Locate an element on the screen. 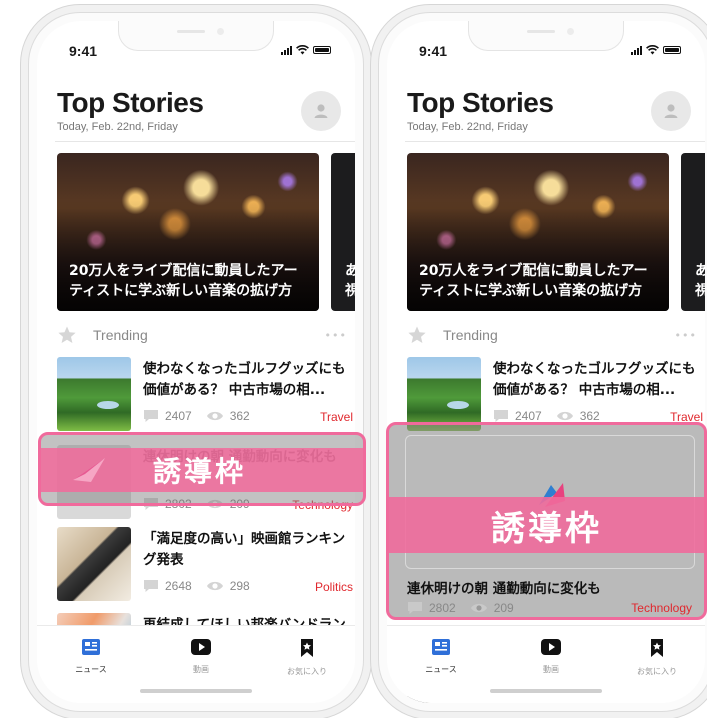  list-item: 「満足度の高い」映画館ランキング発表 2648 298 Politics is located at coordinates (206, 566).